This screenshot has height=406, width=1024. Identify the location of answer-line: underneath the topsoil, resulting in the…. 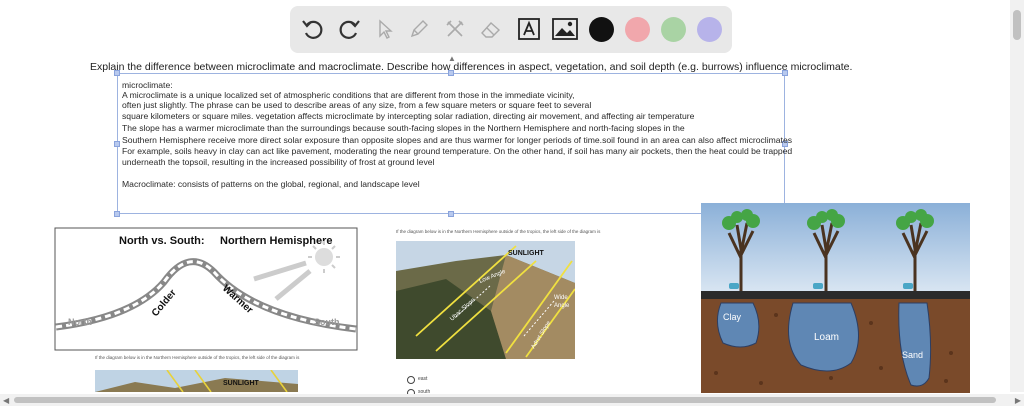
(278, 162).